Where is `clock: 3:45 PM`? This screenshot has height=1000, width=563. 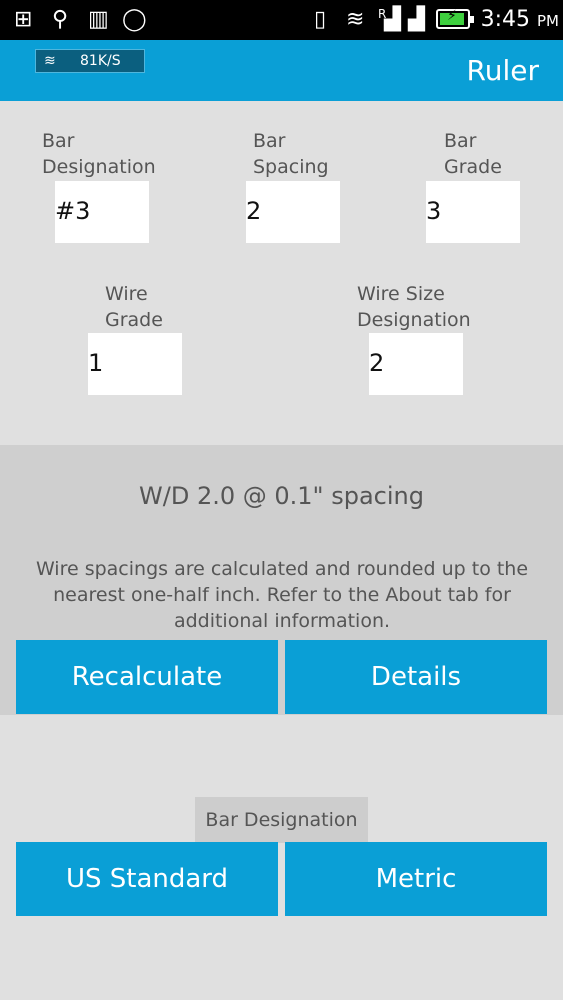
clock: 3:45 PM is located at coordinates (520, 20).